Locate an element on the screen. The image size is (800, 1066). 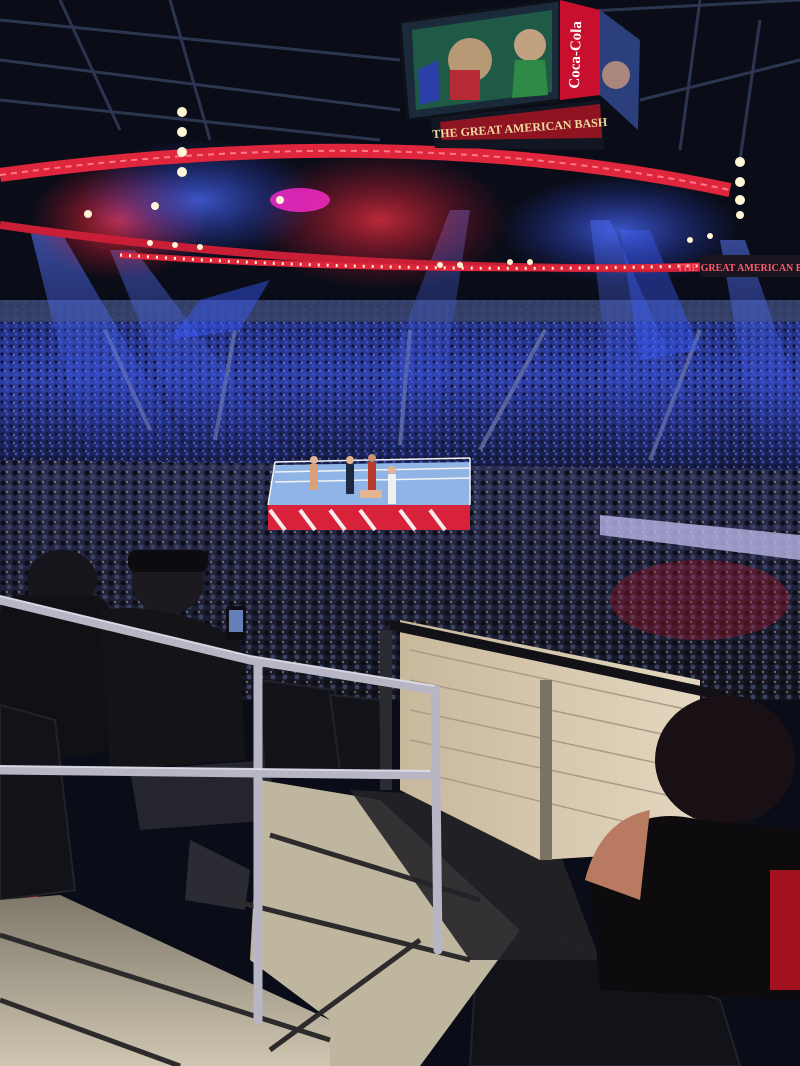
jumbotron: Coca-Cola THE GREAT AMERICAN BASH is located at coordinates (519, 75).